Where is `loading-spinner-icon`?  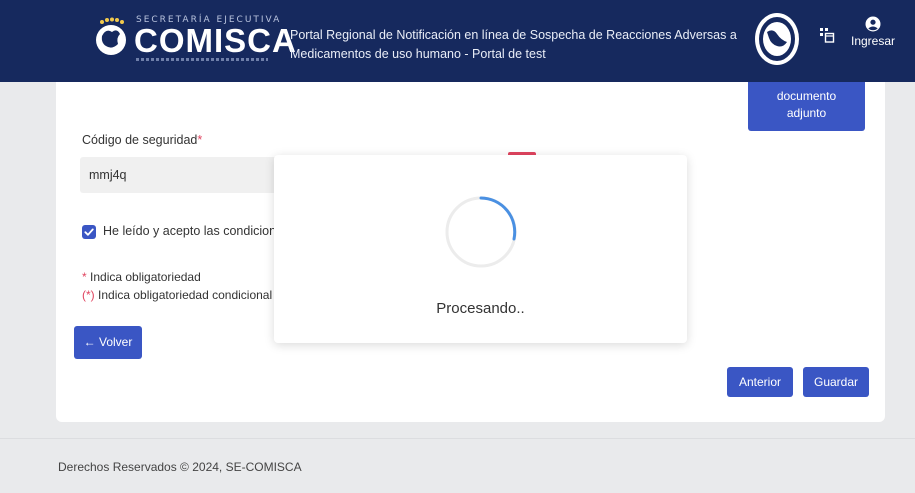 loading-spinner-icon is located at coordinates (481, 232).